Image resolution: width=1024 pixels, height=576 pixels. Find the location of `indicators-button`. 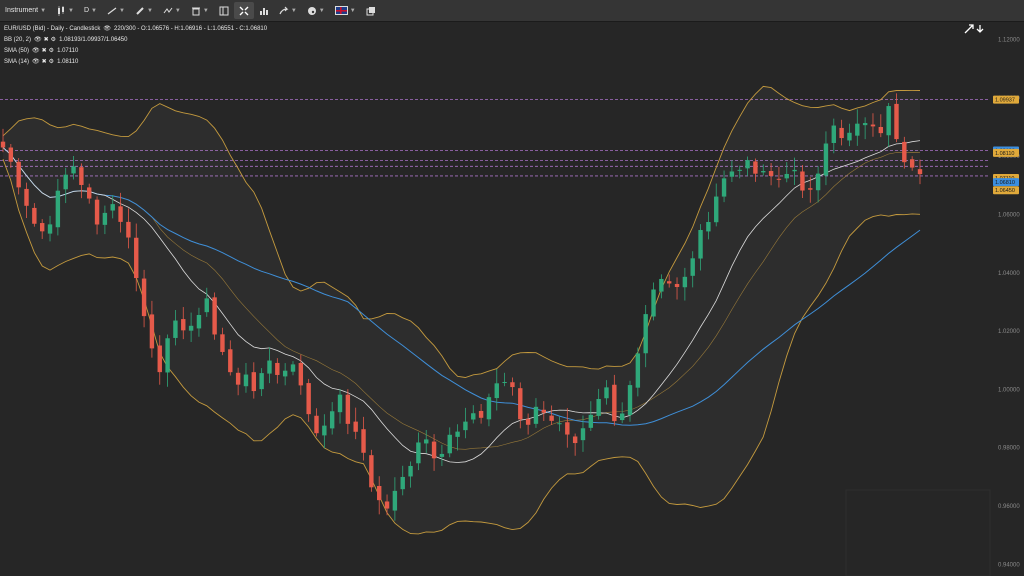

indicators-button is located at coordinates (264, 10).